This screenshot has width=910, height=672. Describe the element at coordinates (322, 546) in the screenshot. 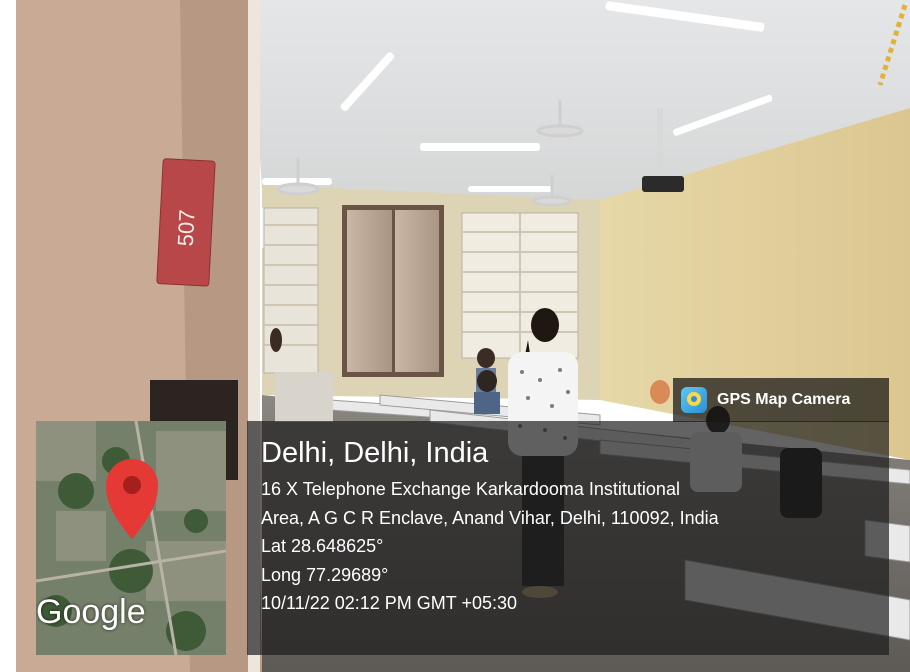

I see `latitude-text: Lat 28.648625°` at that location.